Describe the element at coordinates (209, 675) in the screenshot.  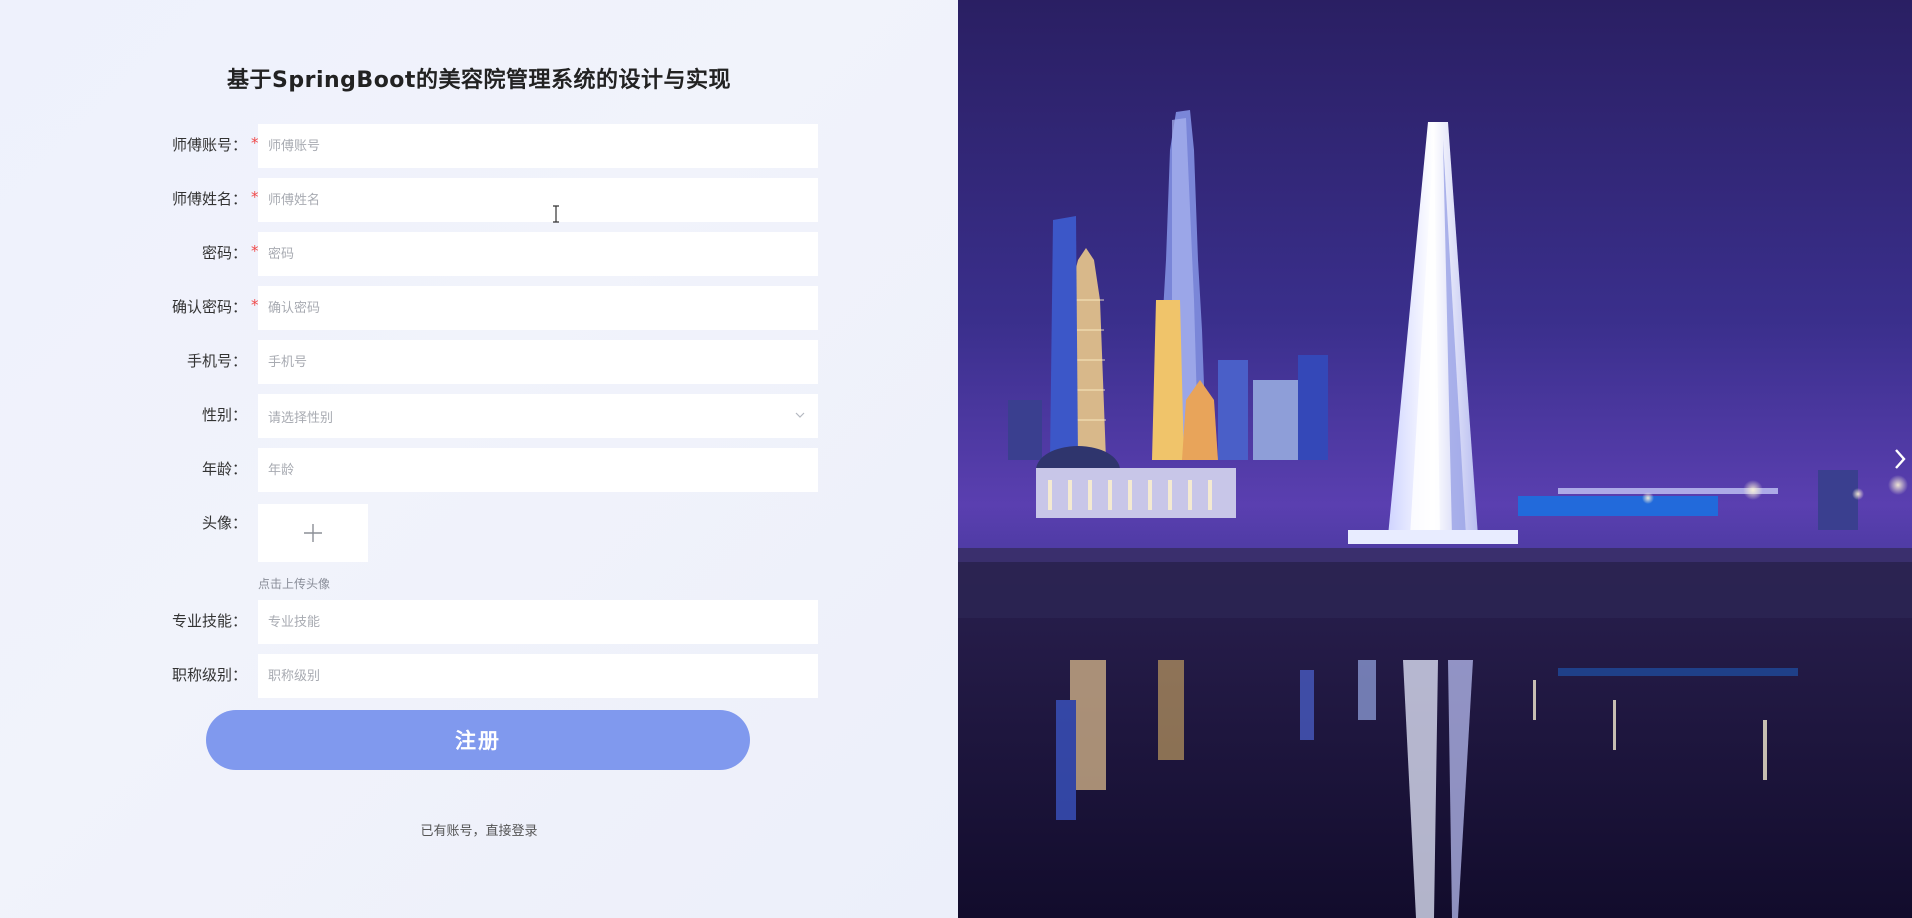
I see `title-level-label: 职称级别：` at that location.